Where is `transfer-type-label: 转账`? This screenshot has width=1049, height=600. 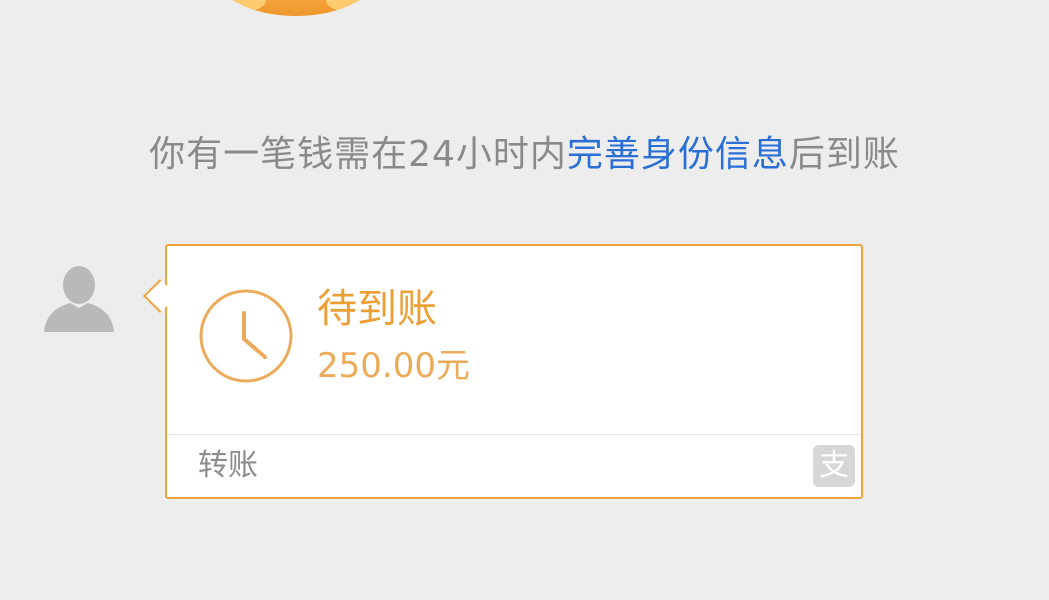 transfer-type-label: 转账 is located at coordinates (228, 465).